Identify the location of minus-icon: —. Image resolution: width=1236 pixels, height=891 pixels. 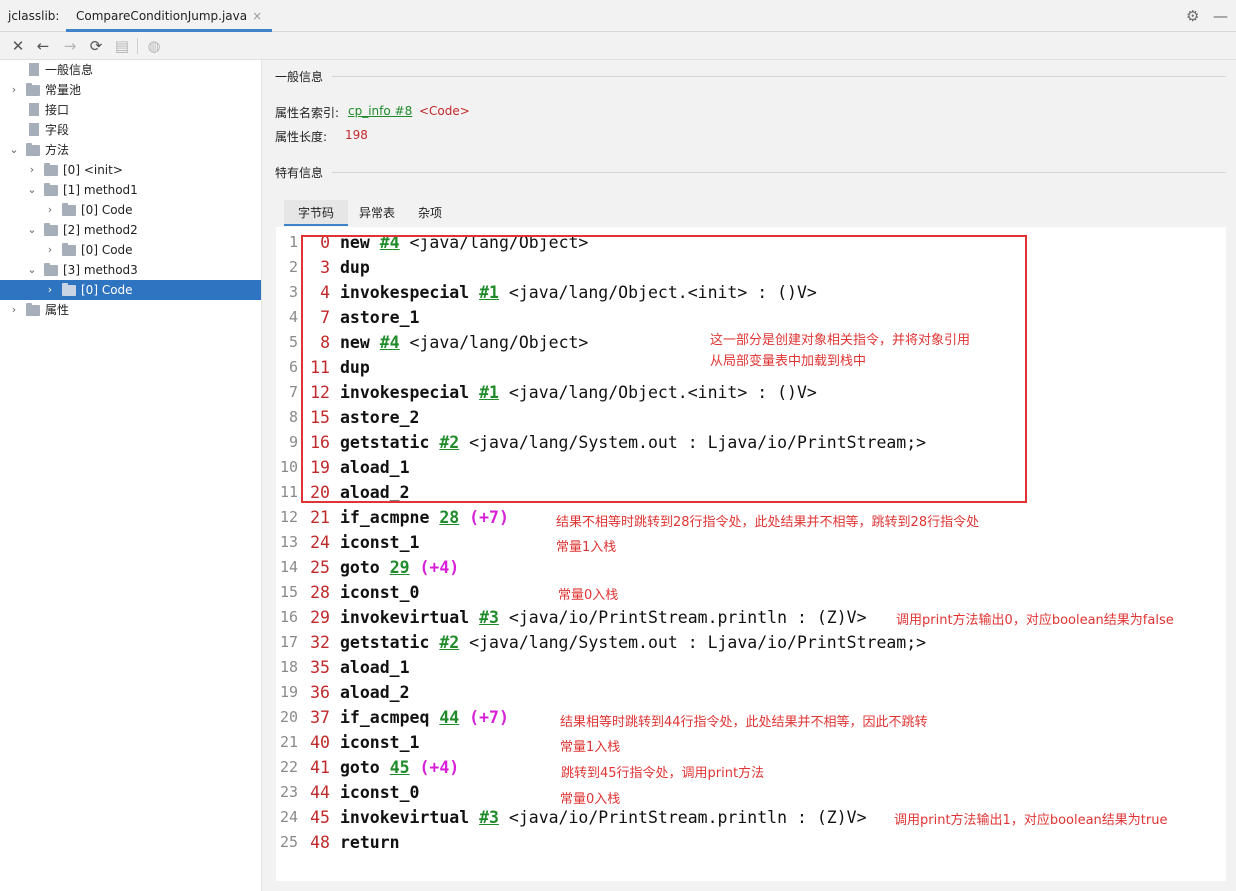
(1220, 16).